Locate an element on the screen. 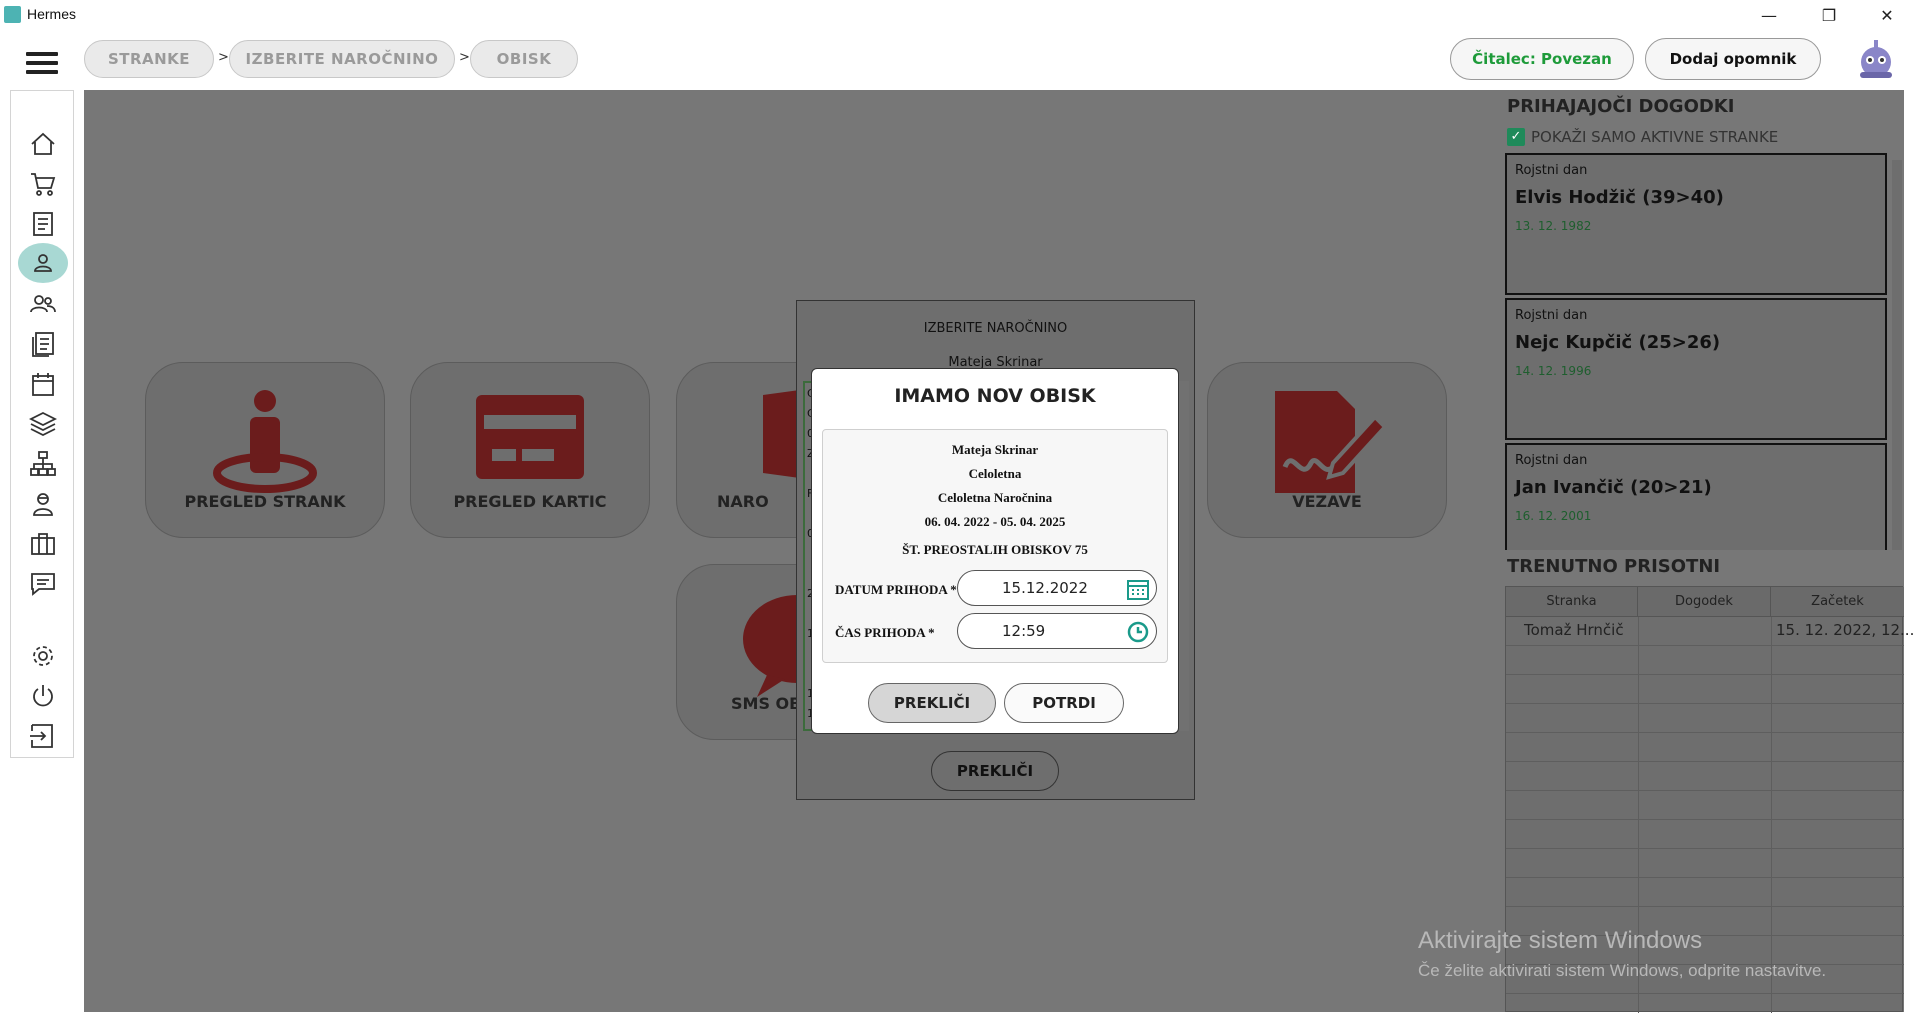 This screenshot has height=1028, width=1922. breadcrumb-izberite-narocnino: IZBERITE NAROČNINO is located at coordinates (342, 59).